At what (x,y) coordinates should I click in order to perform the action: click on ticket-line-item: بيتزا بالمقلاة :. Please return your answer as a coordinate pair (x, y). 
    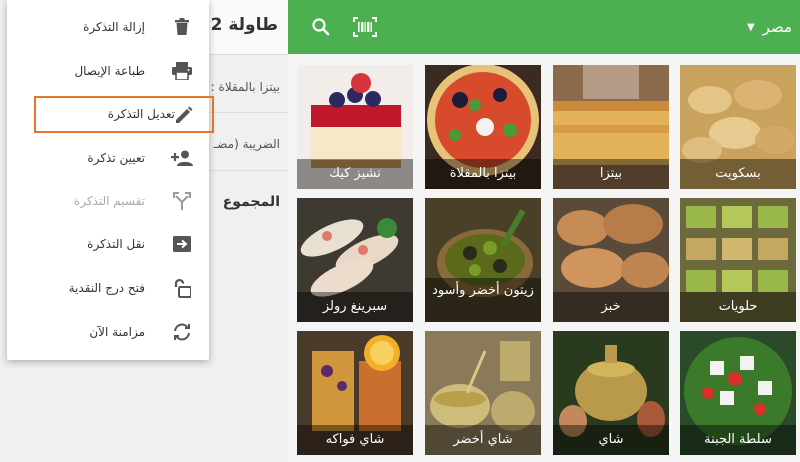
    Looking at the image, I should click on (245, 87).